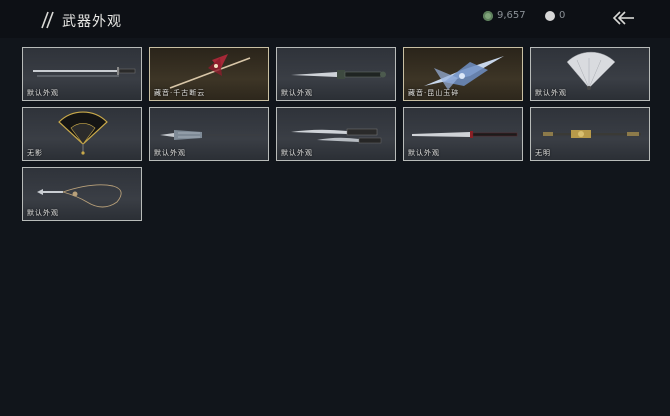  What do you see at coordinates (623, 18) in the screenshot?
I see `back-arrow-icon` at bounding box center [623, 18].